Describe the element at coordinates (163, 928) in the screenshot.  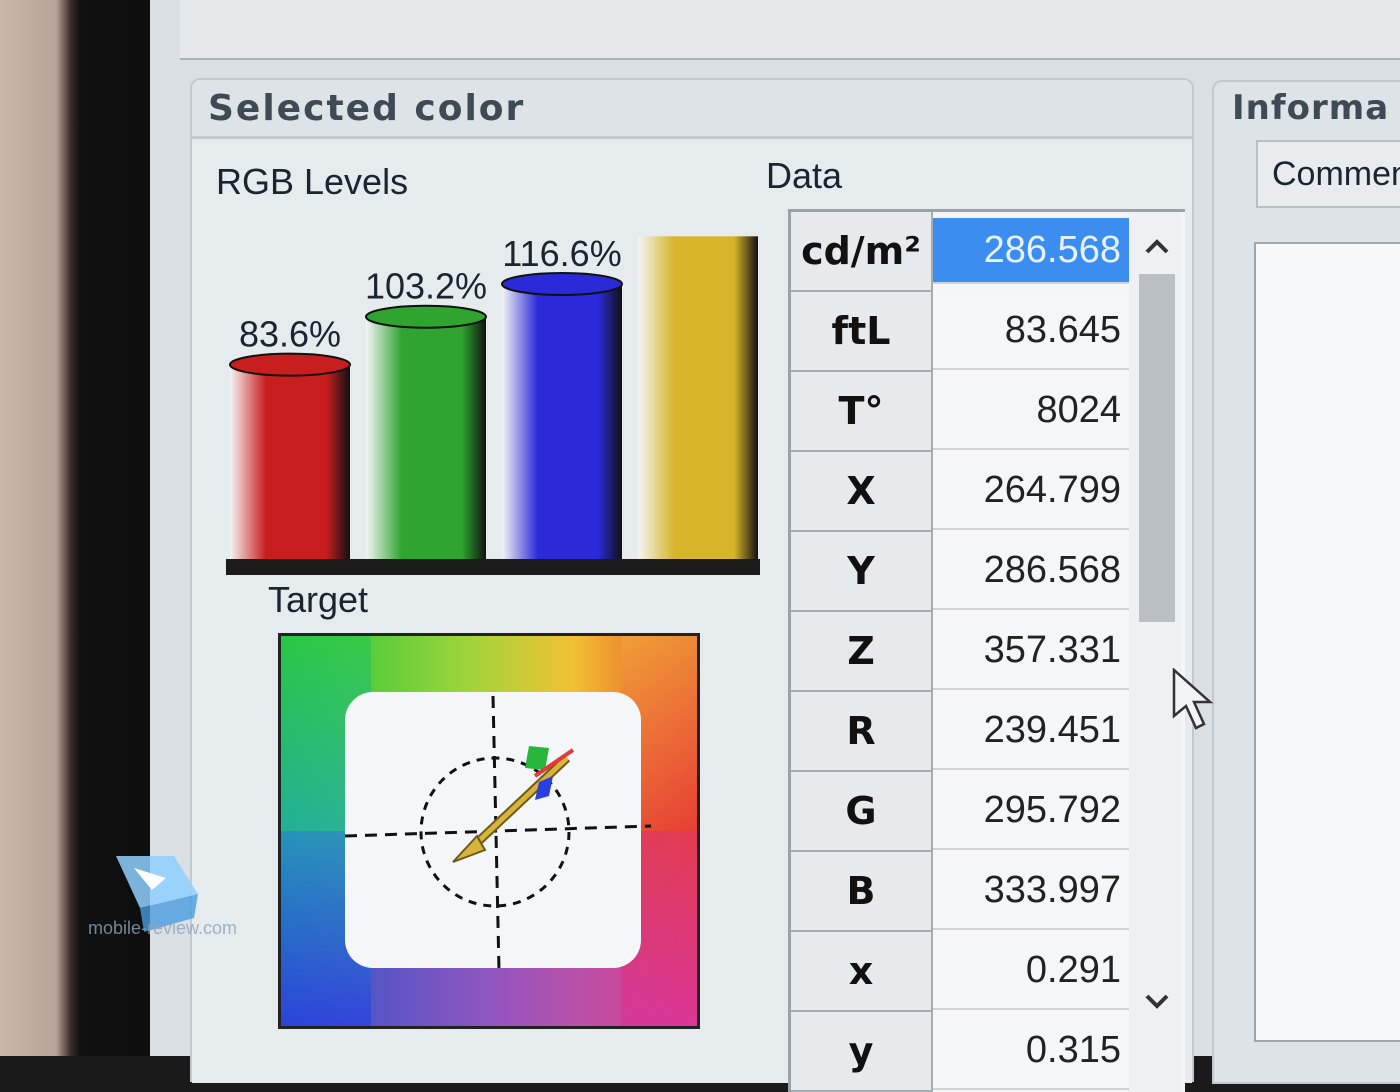
I see `watermark-text: mobile-review.com` at that location.